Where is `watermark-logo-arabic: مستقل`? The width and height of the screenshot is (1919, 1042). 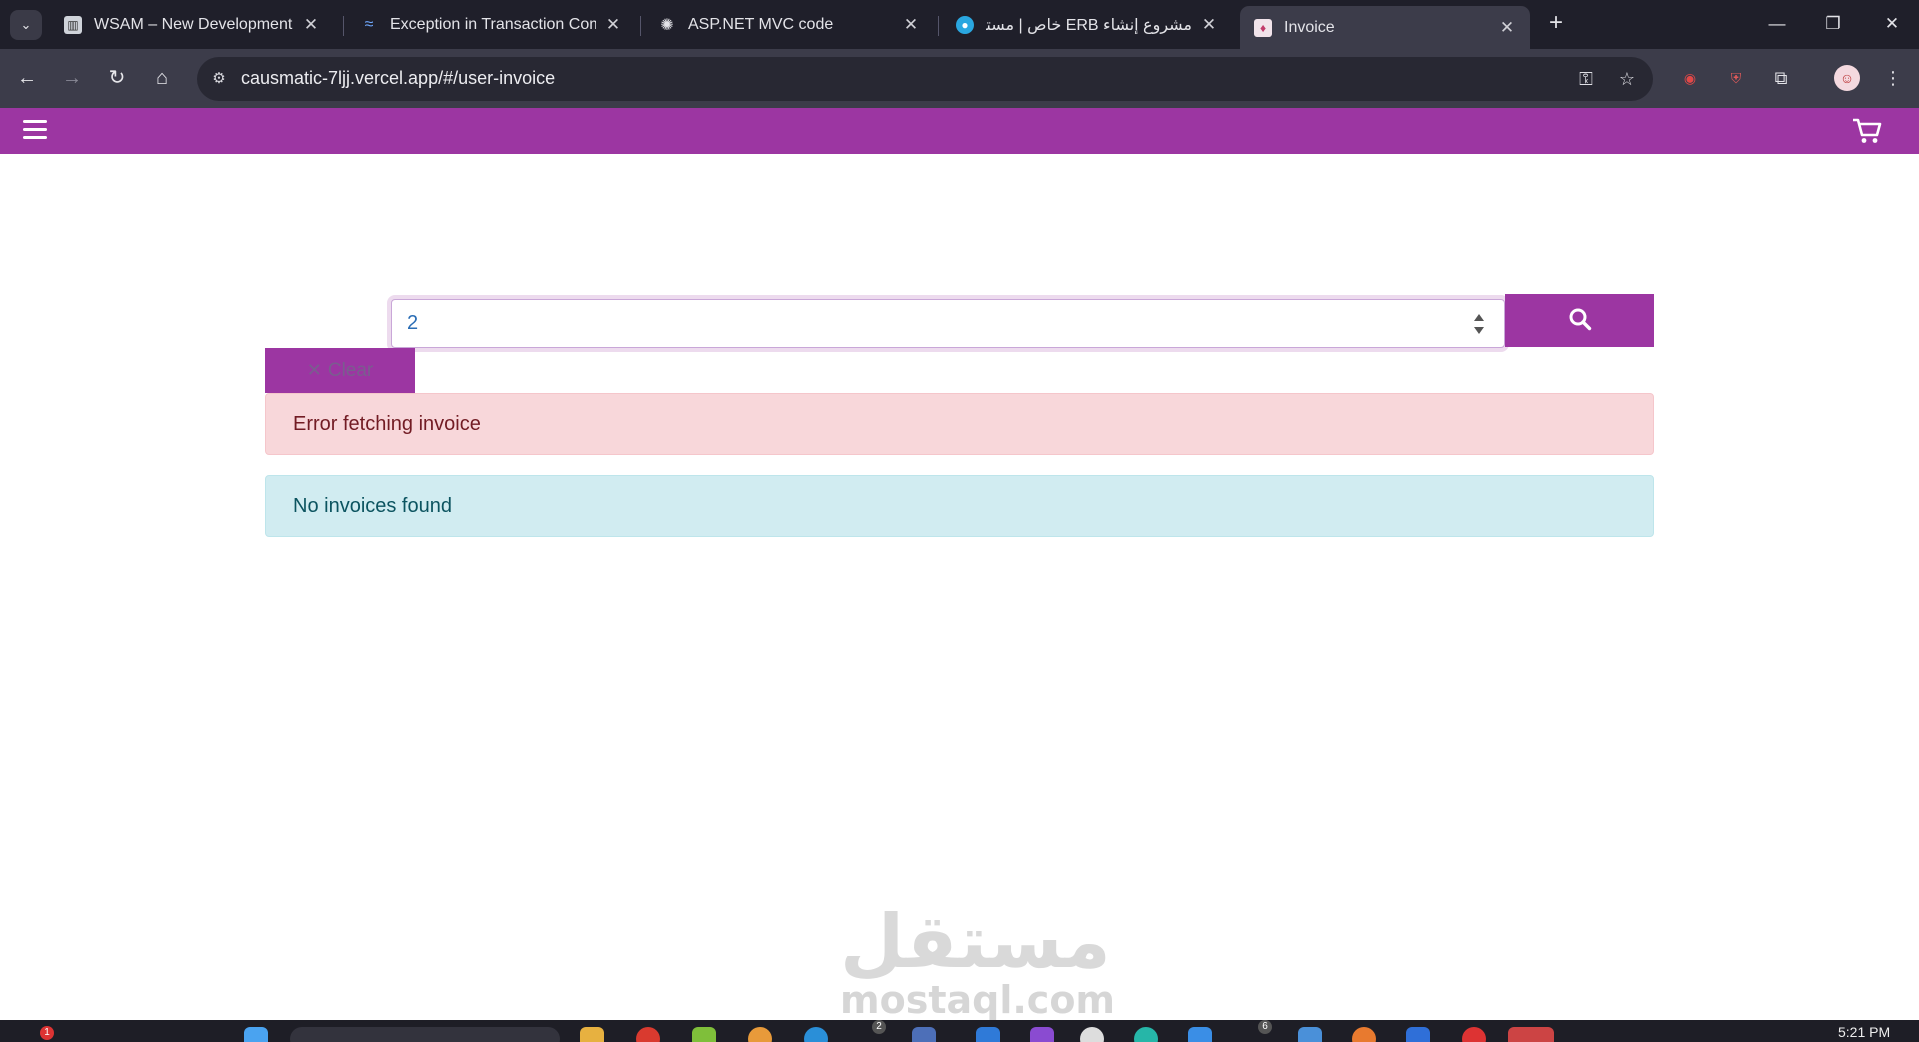
watermark-logo-arabic: مستقل is located at coordinates (975, 942).